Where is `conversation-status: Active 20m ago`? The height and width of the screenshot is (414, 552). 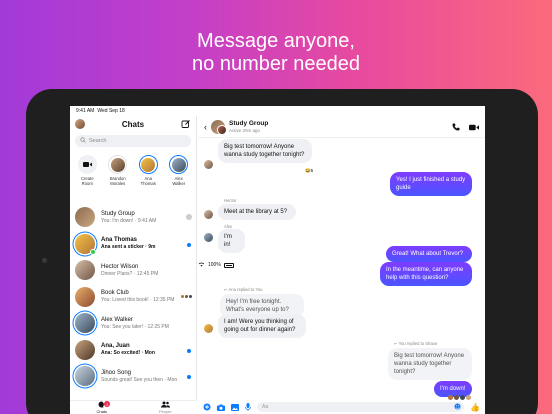
conversation-status: Active 20m ago is located at coordinates (245, 130).